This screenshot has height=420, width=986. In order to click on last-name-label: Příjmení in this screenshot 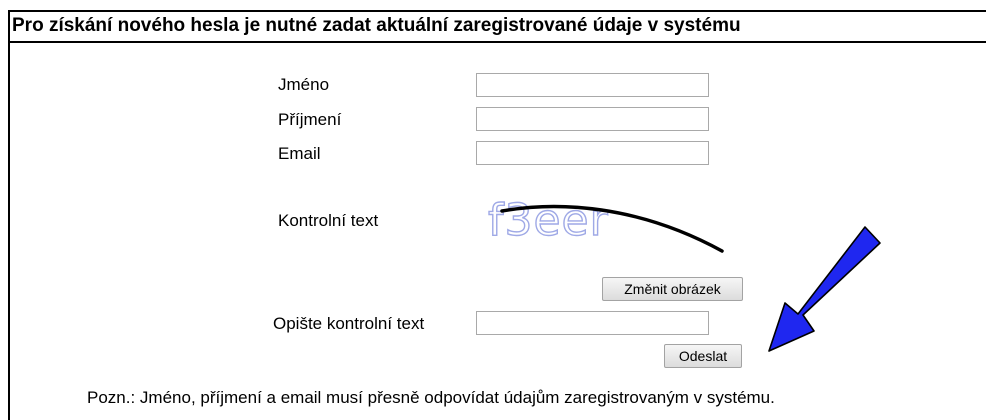, I will do `click(310, 119)`.